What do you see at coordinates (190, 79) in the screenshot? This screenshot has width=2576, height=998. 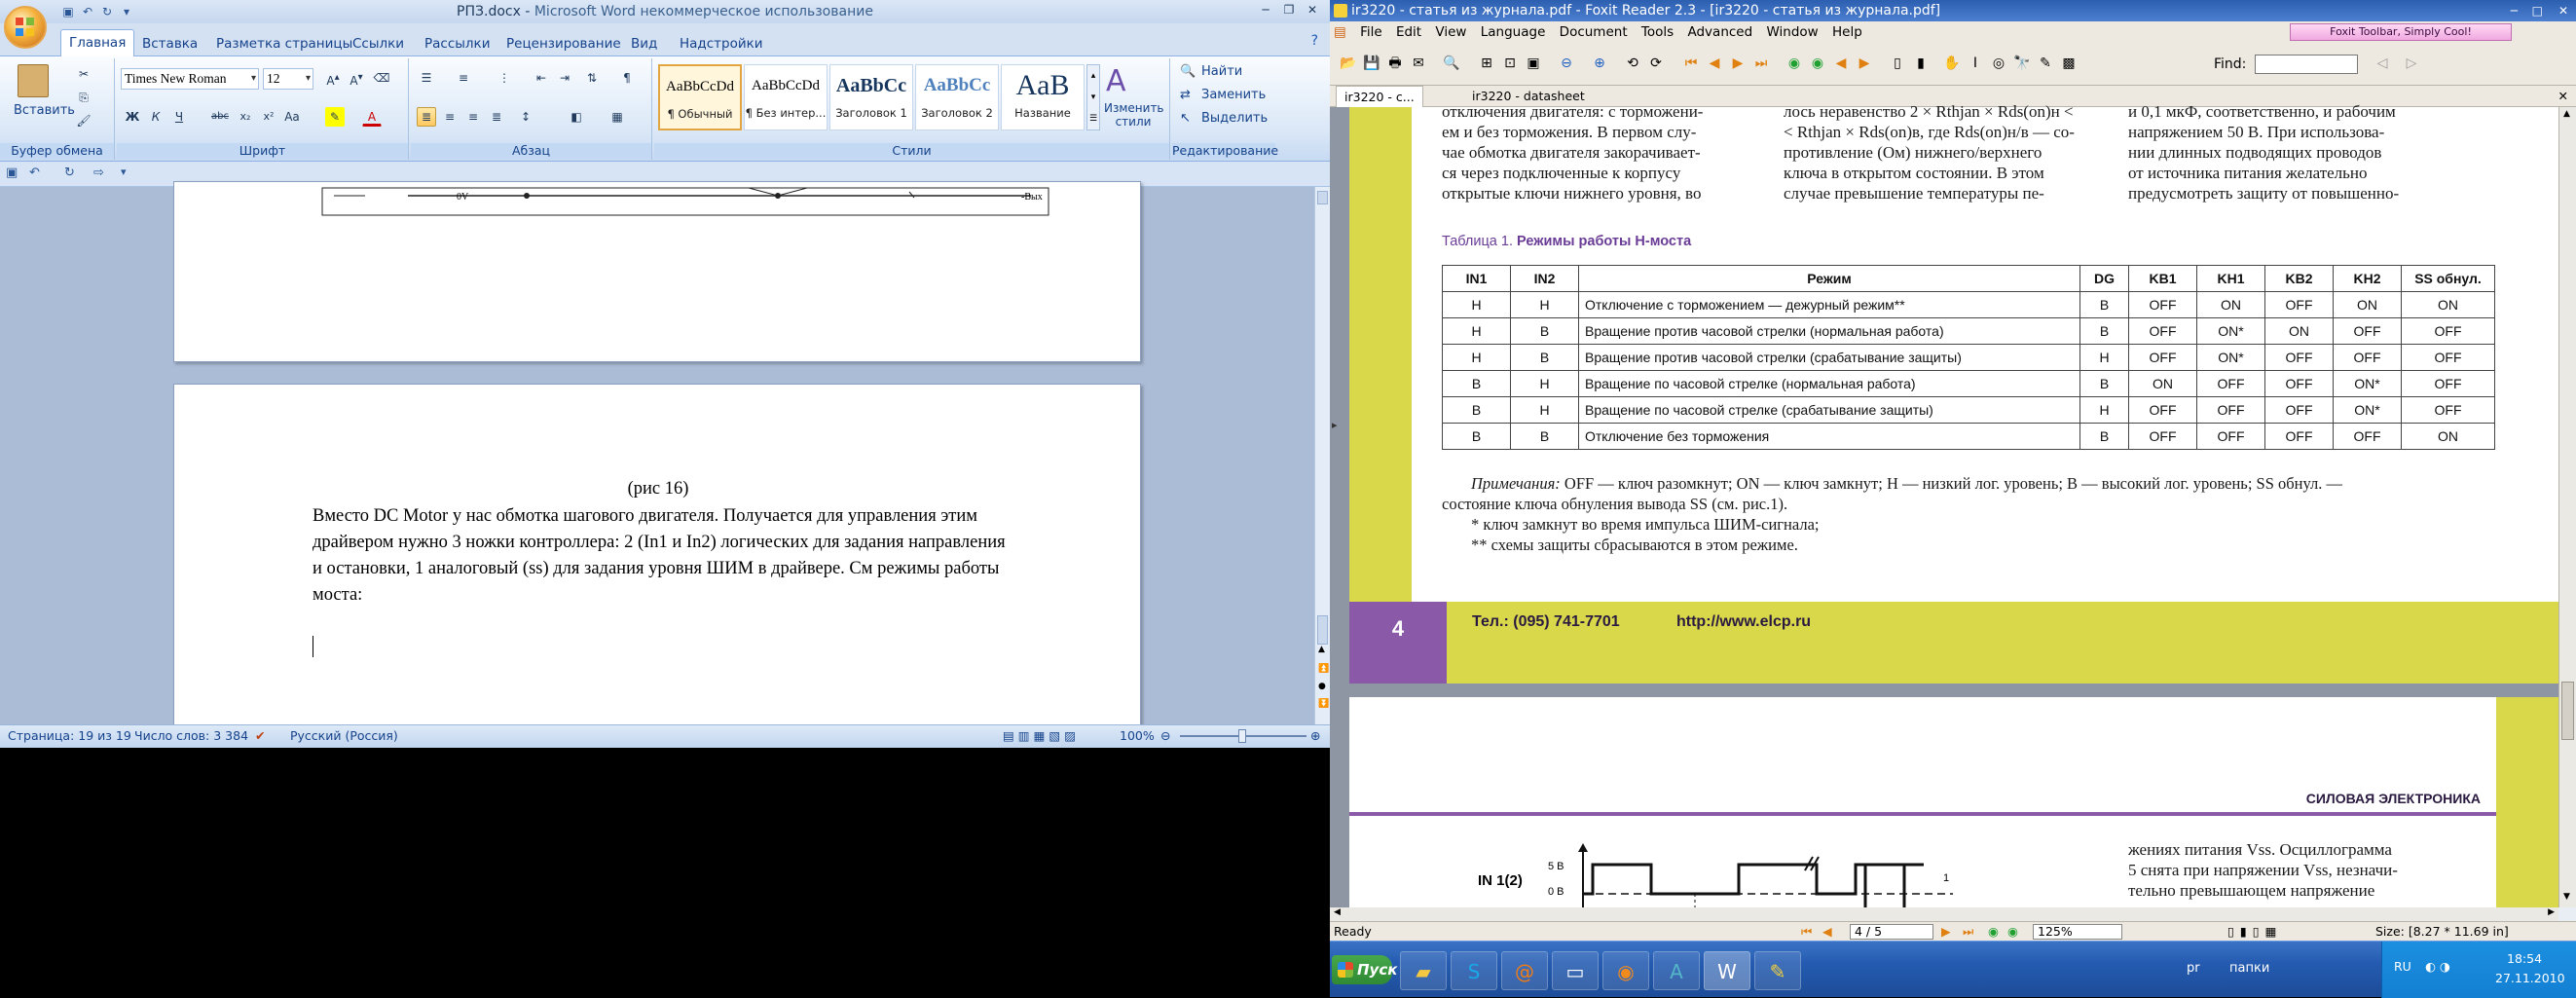 I see `font-name-combo: Times New Roman` at bounding box center [190, 79].